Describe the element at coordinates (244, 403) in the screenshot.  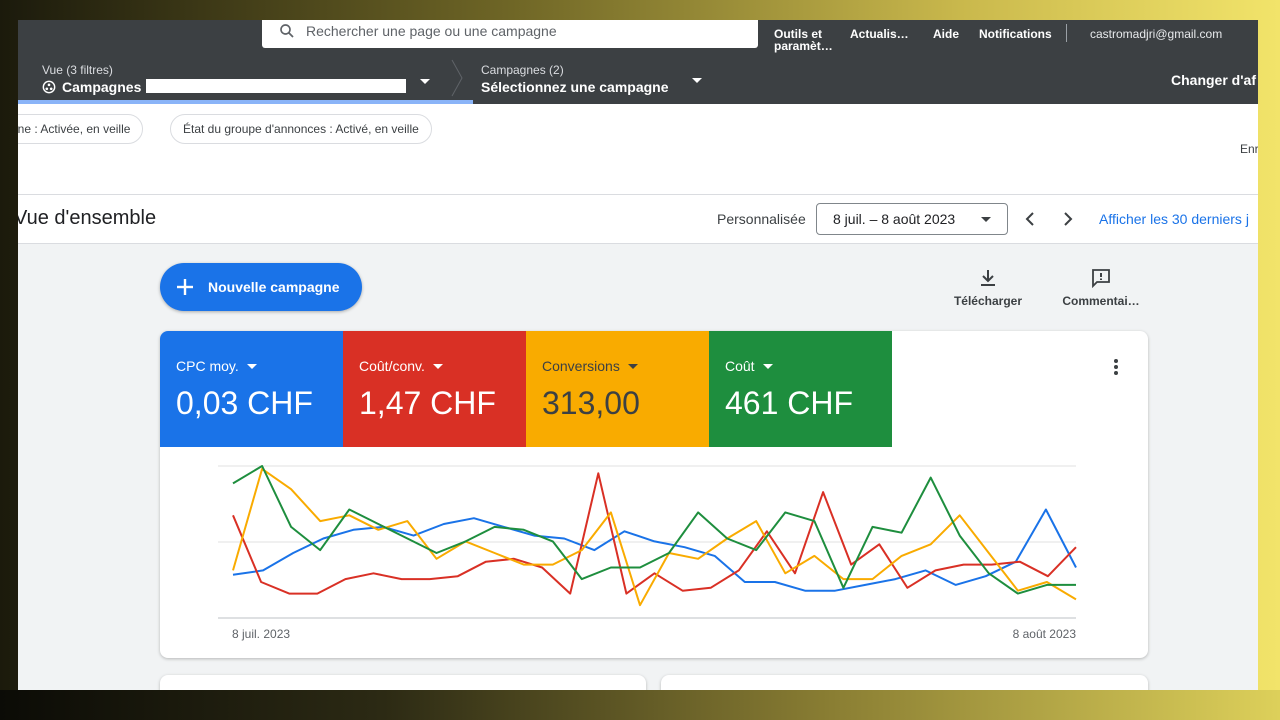
I see `metric-value: 0,03 CHF` at that location.